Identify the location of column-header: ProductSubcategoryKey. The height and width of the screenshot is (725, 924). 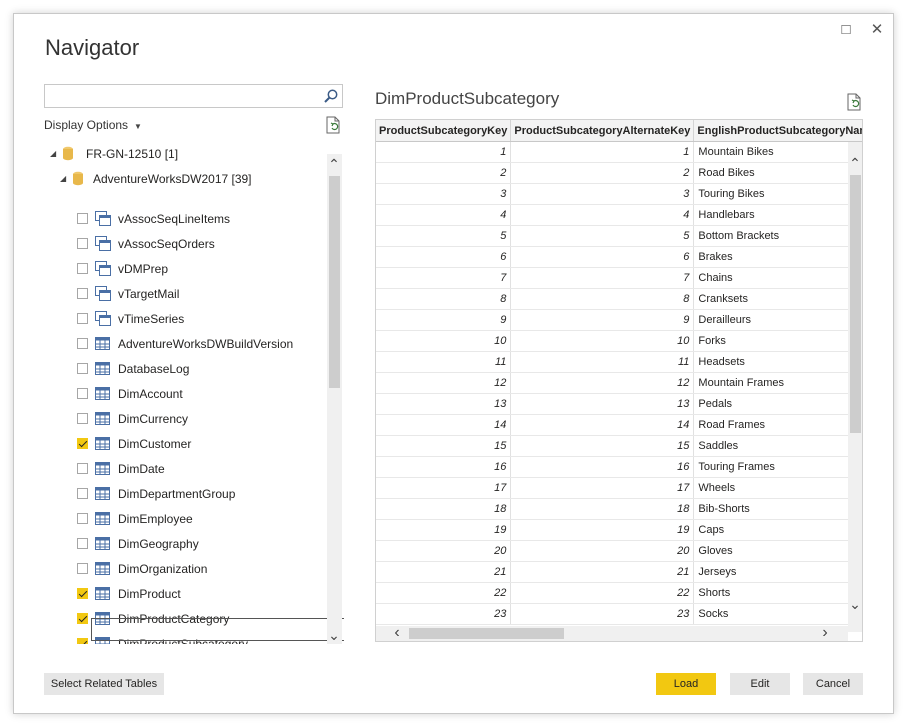
(444, 131).